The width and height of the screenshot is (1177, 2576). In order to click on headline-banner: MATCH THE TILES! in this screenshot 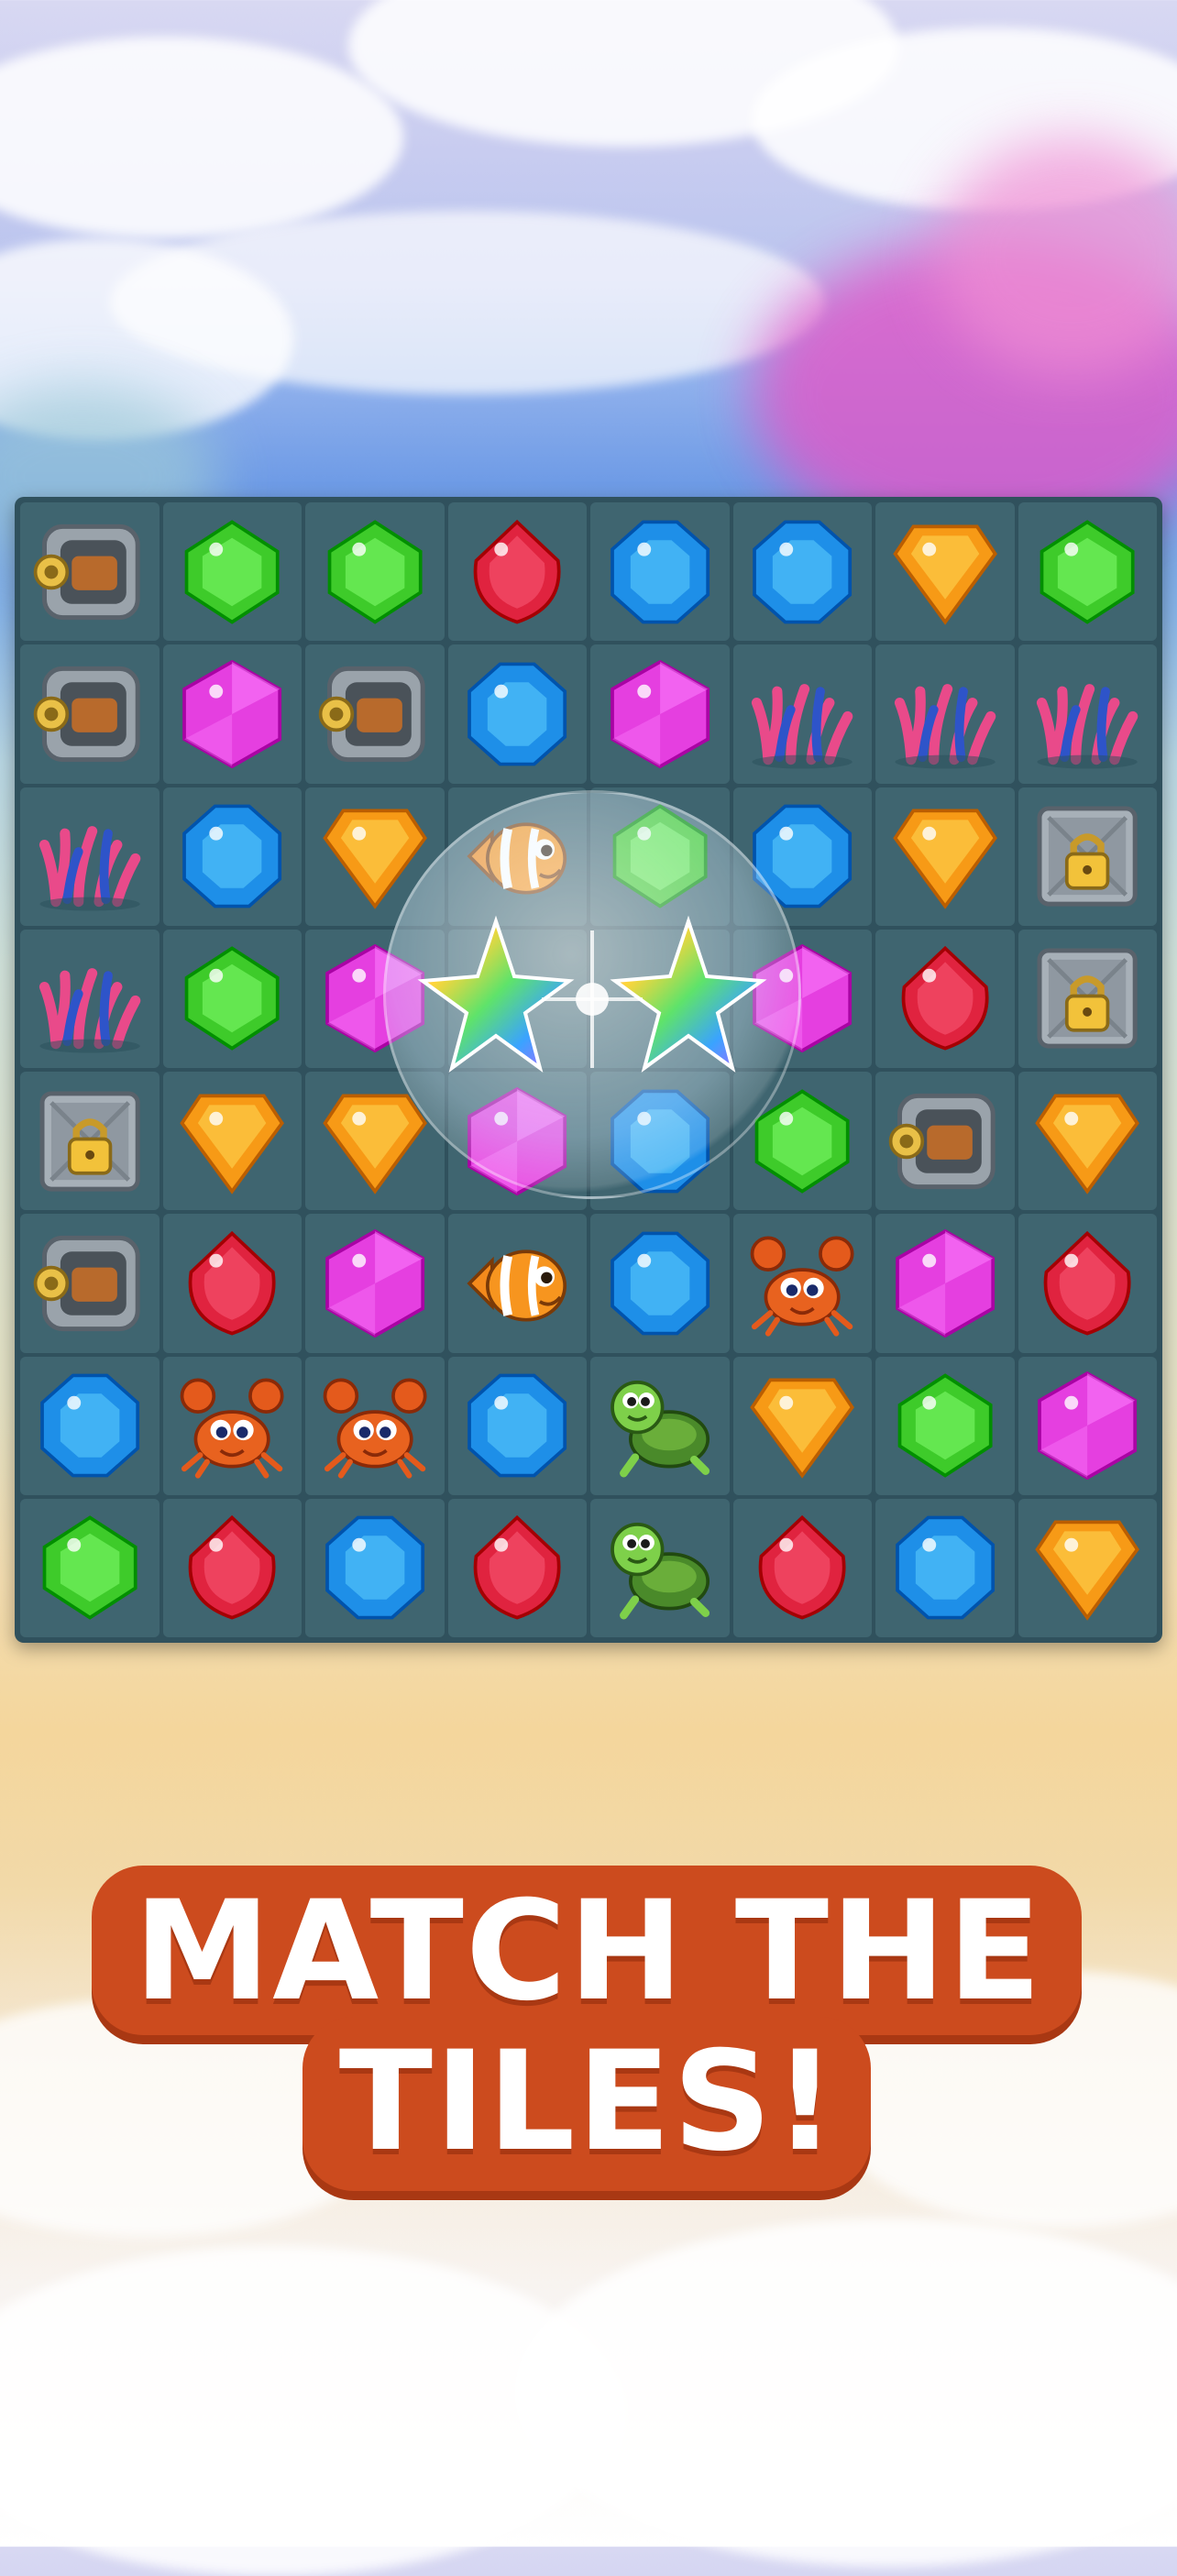, I will do `click(588, 2049)`.